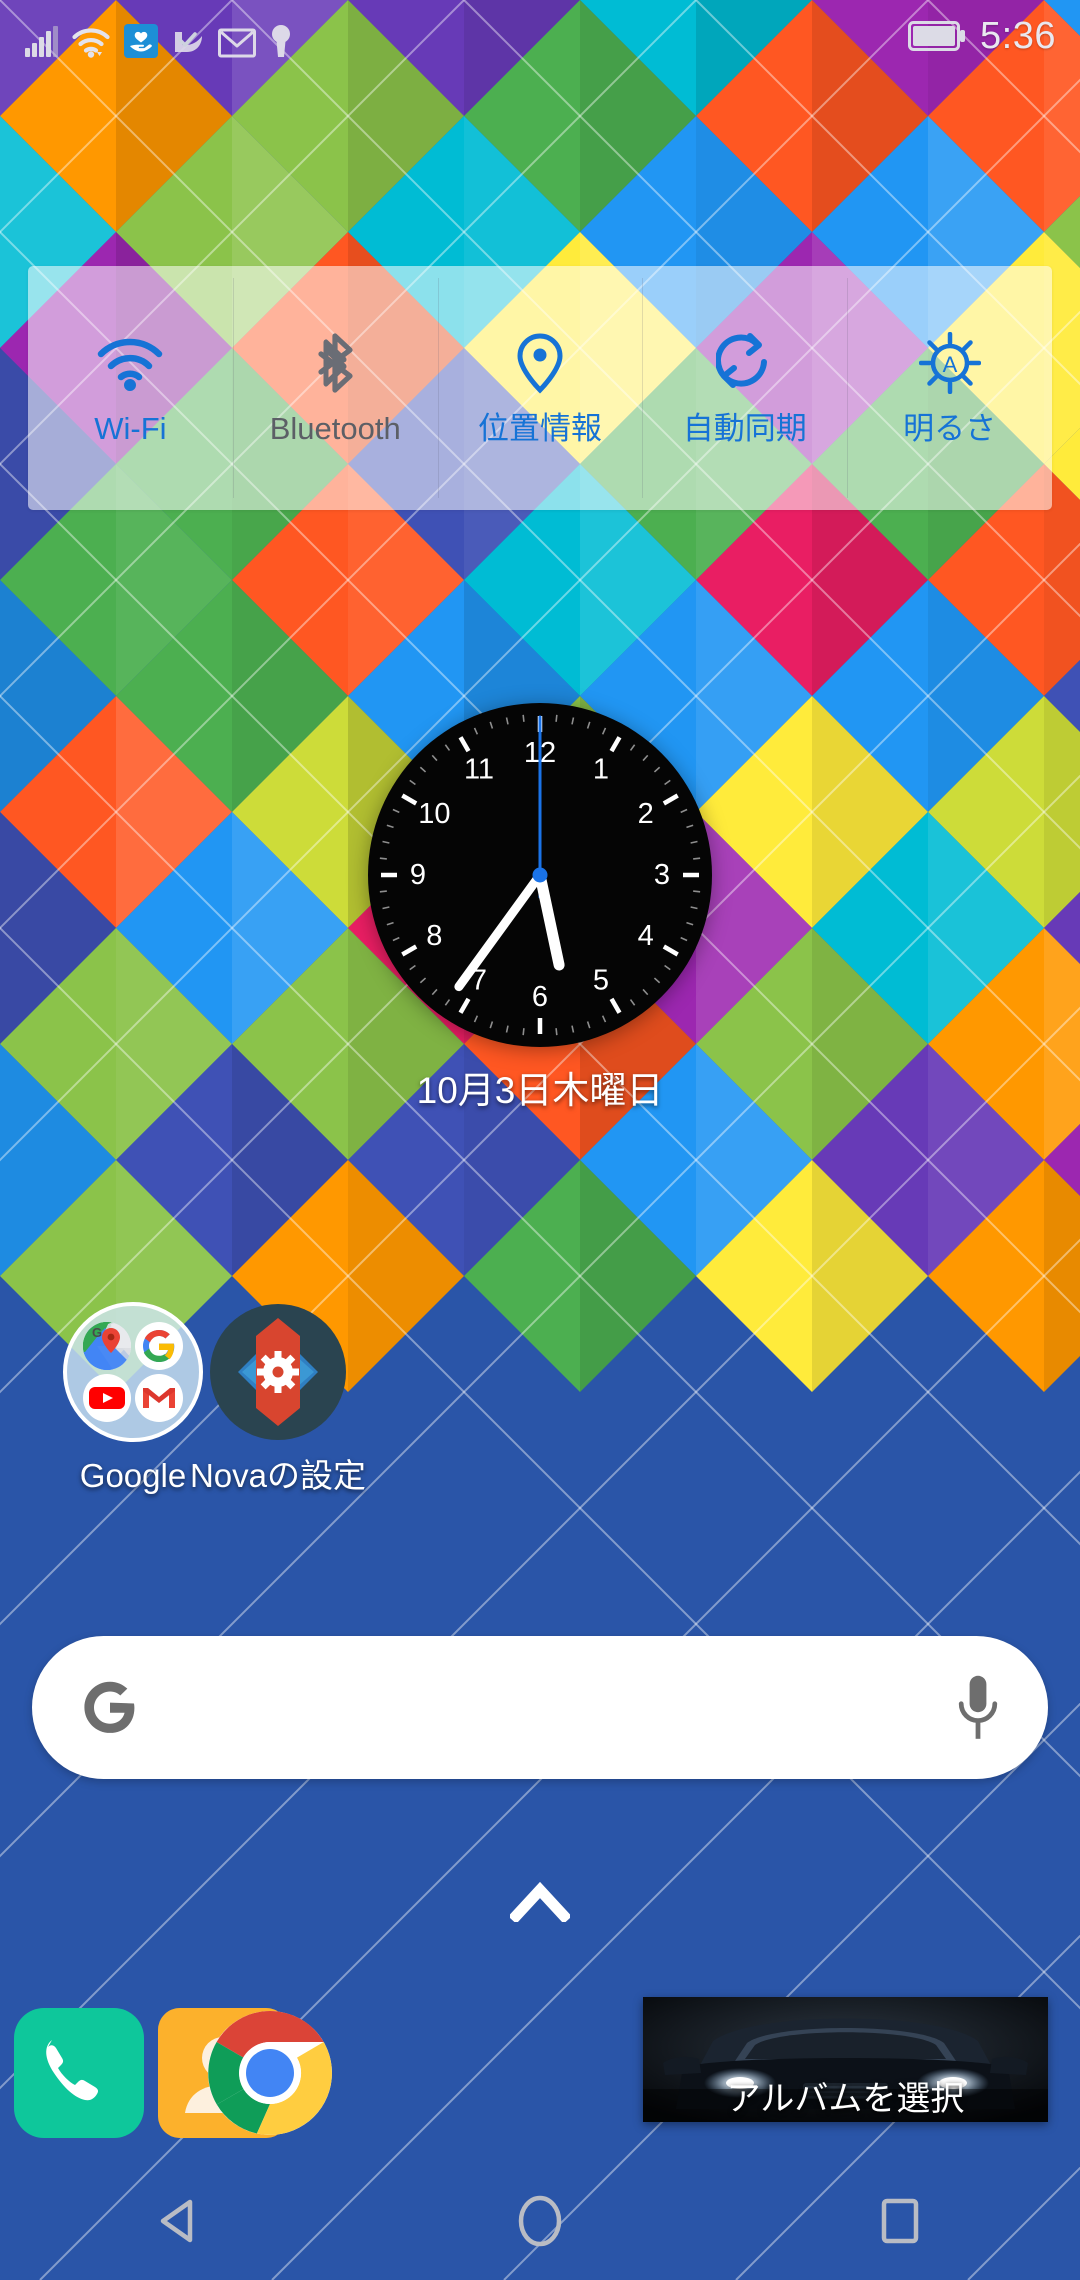 This screenshot has height=2280, width=1080. I want to click on dock-item-phone, so click(79, 2073).